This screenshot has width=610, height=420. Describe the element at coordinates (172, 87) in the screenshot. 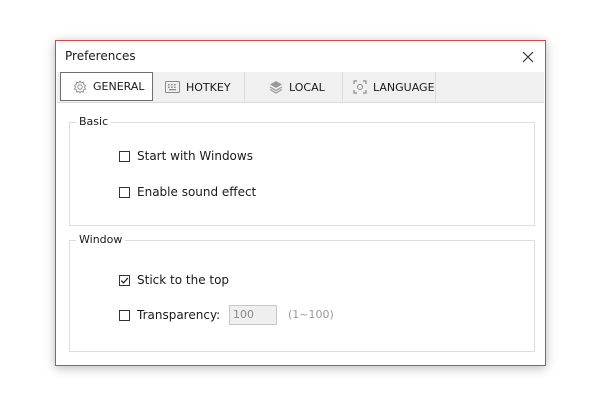

I see `keyboard-icon` at that location.